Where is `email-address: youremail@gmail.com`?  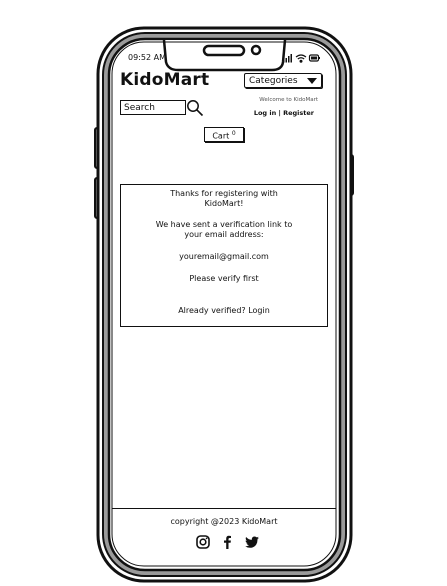 email-address: youremail@gmail.com is located at coordinates (224, 256).